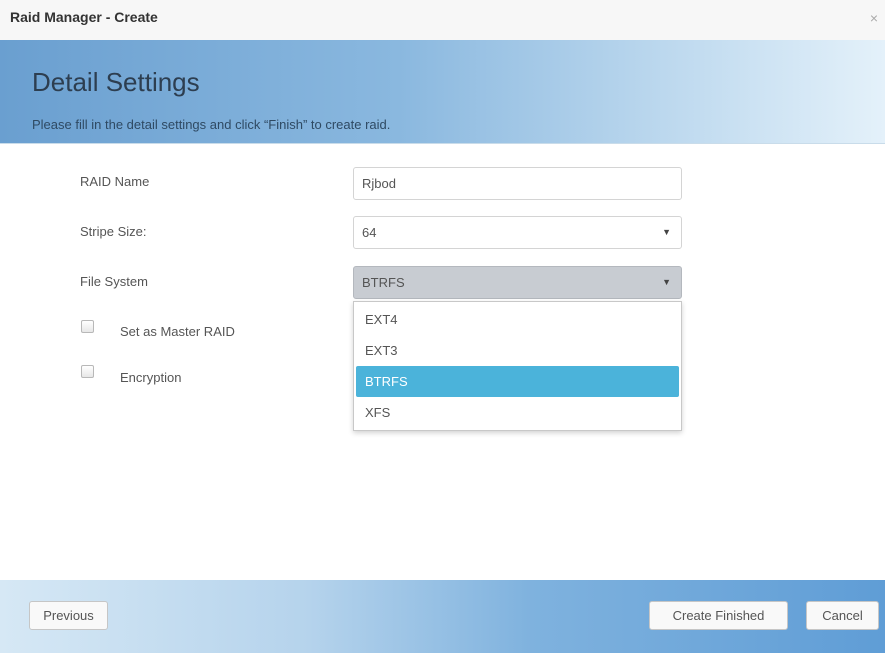 The width and height of the screenshot is (885, 653). Describe the element at coordinates (517, 319) in the screenshot. I see `option-ext4: EXT4` at that location.